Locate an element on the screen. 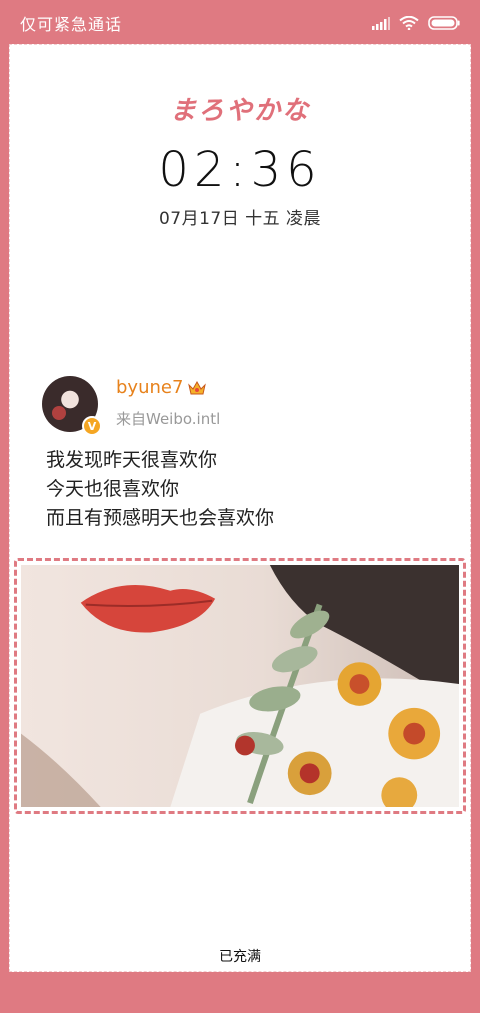 This screenshot has width=480, height=1013. post-line-2: 今天也很喜欢你 is located at coordinates (113, 489).